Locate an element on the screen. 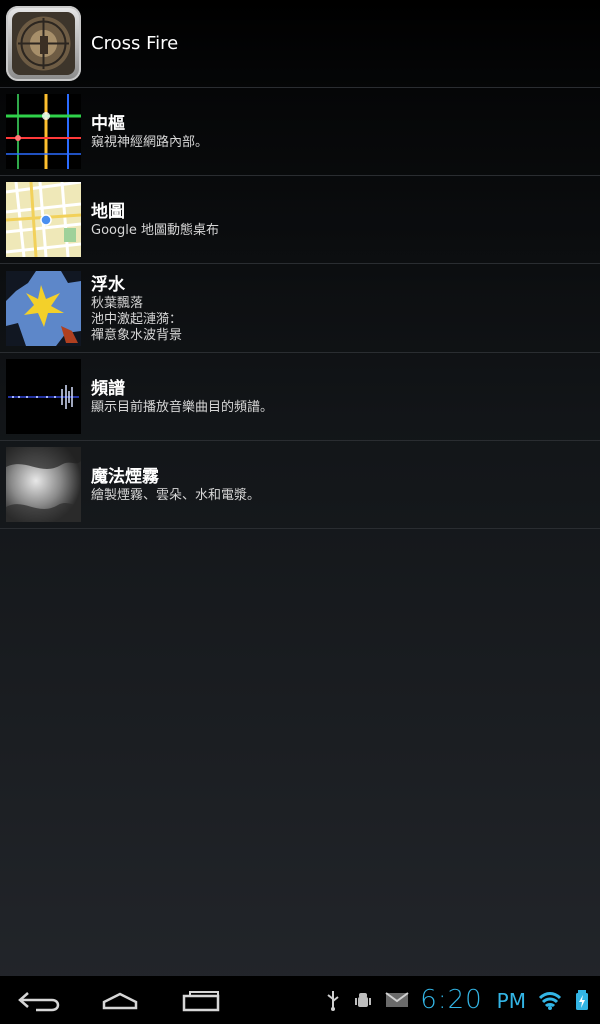 The image size is (600, 1024). list-item-leaf-water: 浮水 秋葉飄落 池中激起漣漪： 禪意象水波背景 is located at coordinates (300, 308).